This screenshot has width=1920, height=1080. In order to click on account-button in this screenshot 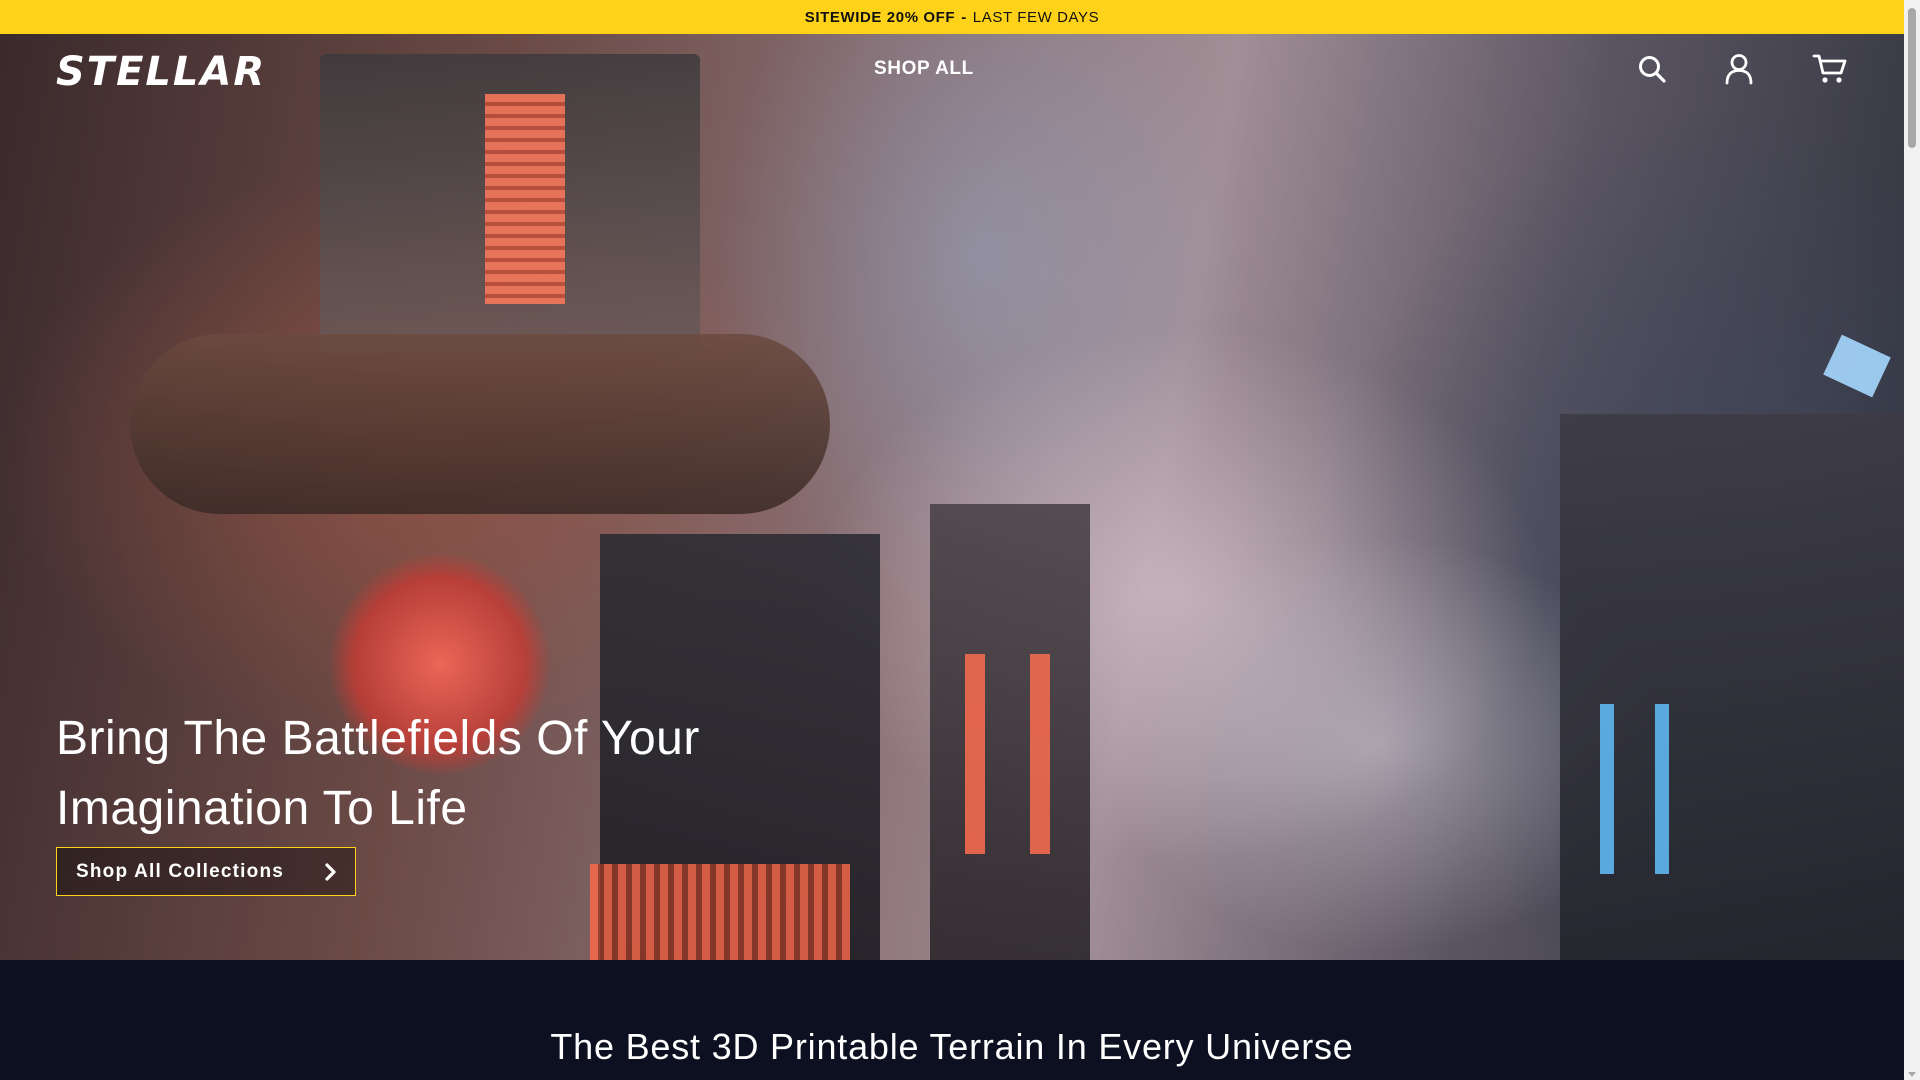, I will do `click(1739, 71)`.